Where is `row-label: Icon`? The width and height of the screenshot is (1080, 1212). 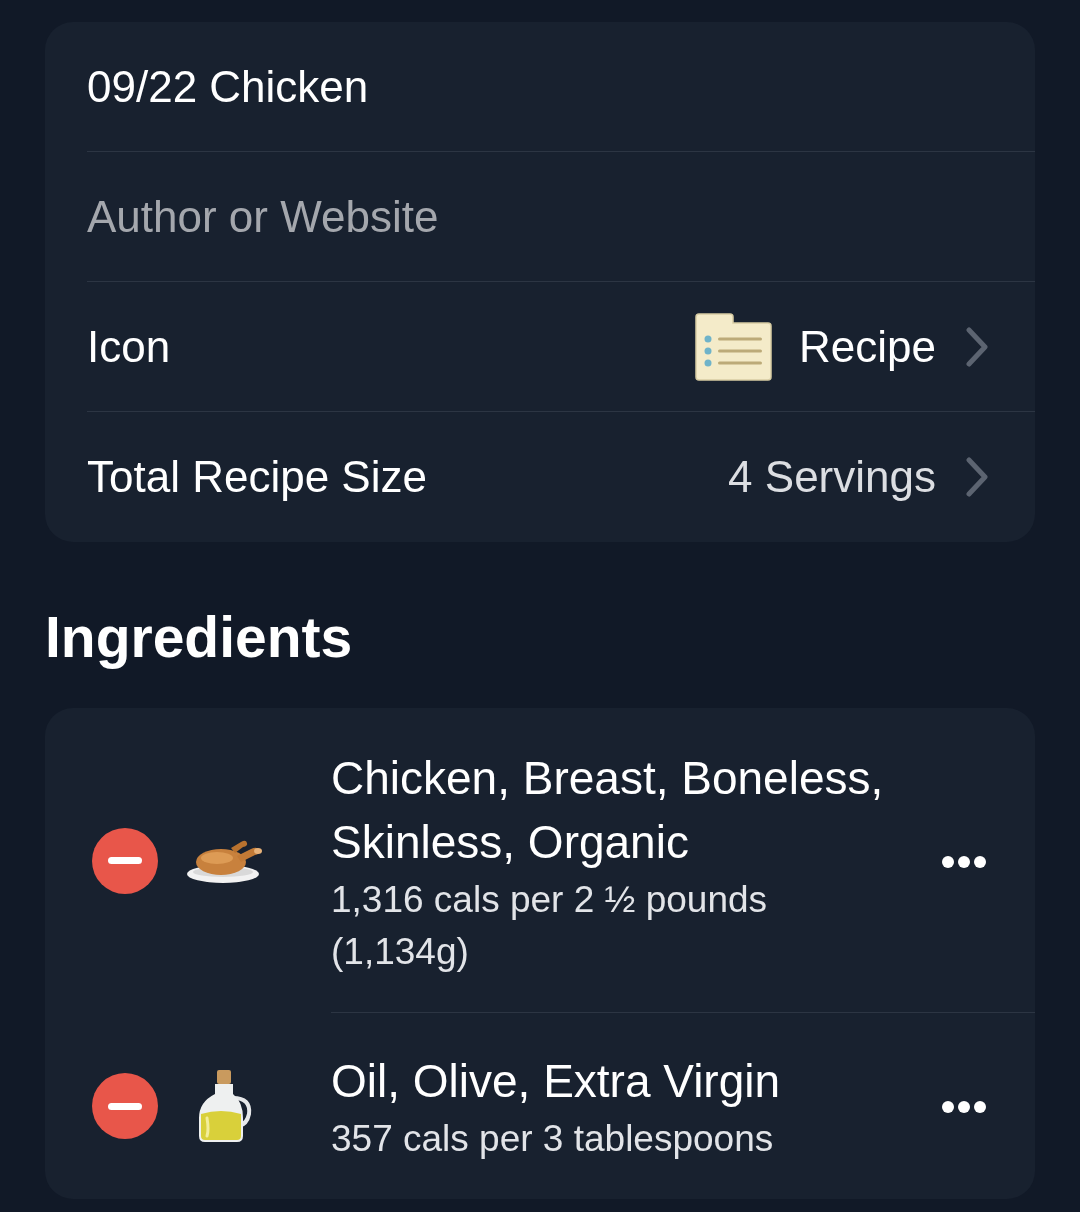
row-label: Icon is located at coordinates (129, 346).